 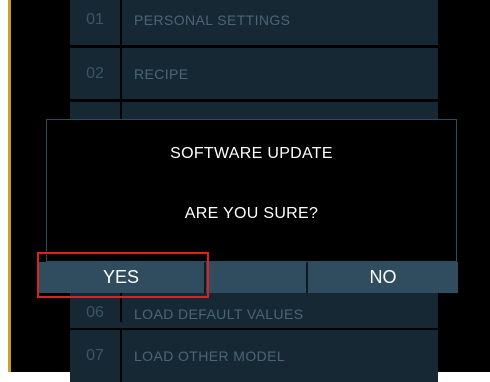 What do you see at coordinates (96, 22) in the screenshot?
I see `menu-item-number: 01` at bounding box center [96, 22].